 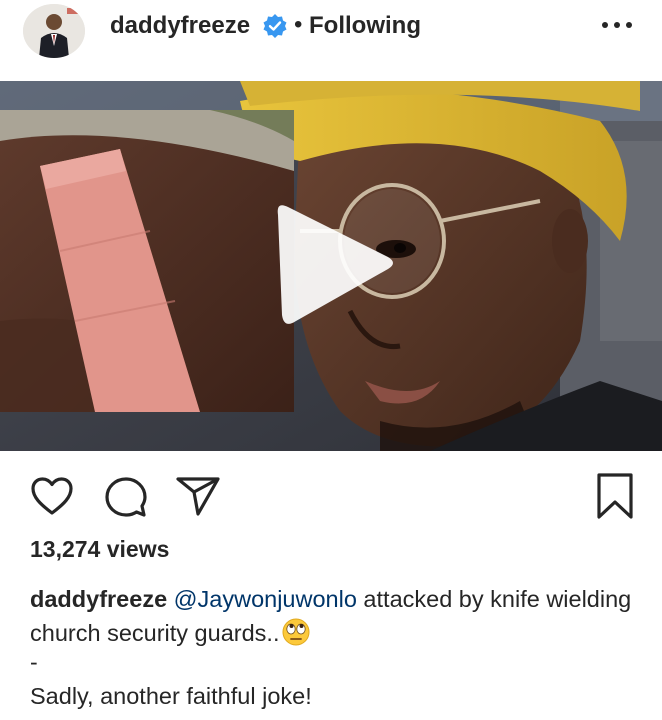 What do you see at coordinates (126, 497) in the screenshot?
I see `comment-icon` at bounding box center [126, 497].